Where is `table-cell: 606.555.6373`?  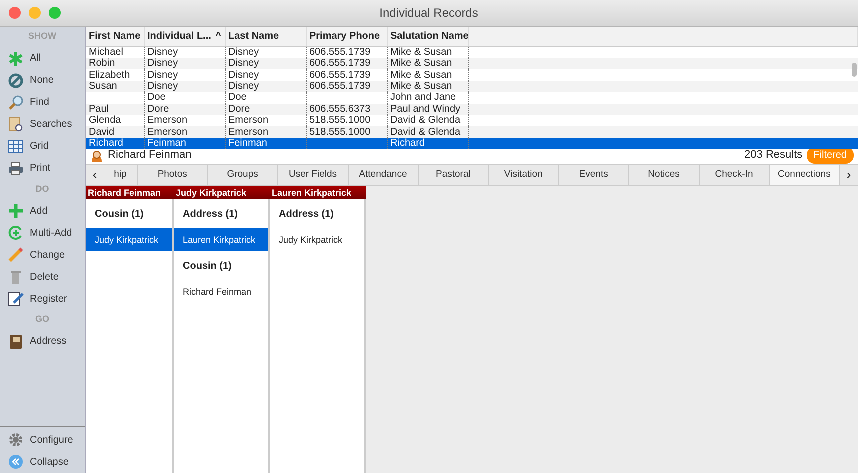 table-cell: 606.555.6373 is located at coordinates (340, 109).